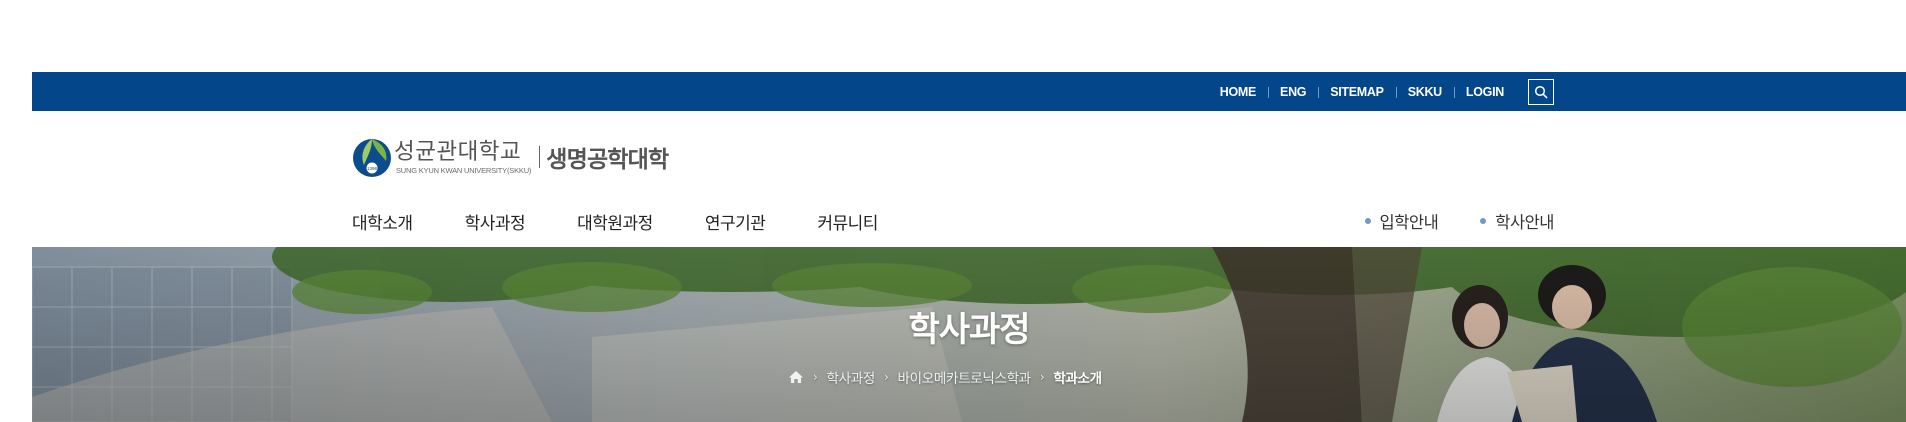 The height and width of the screenshot is (422, 1906). What do you see at coordinates (1424, 92) in the screenshot?
I see `utility-link-skku: SKKU` at bounding box center [1424, 92].